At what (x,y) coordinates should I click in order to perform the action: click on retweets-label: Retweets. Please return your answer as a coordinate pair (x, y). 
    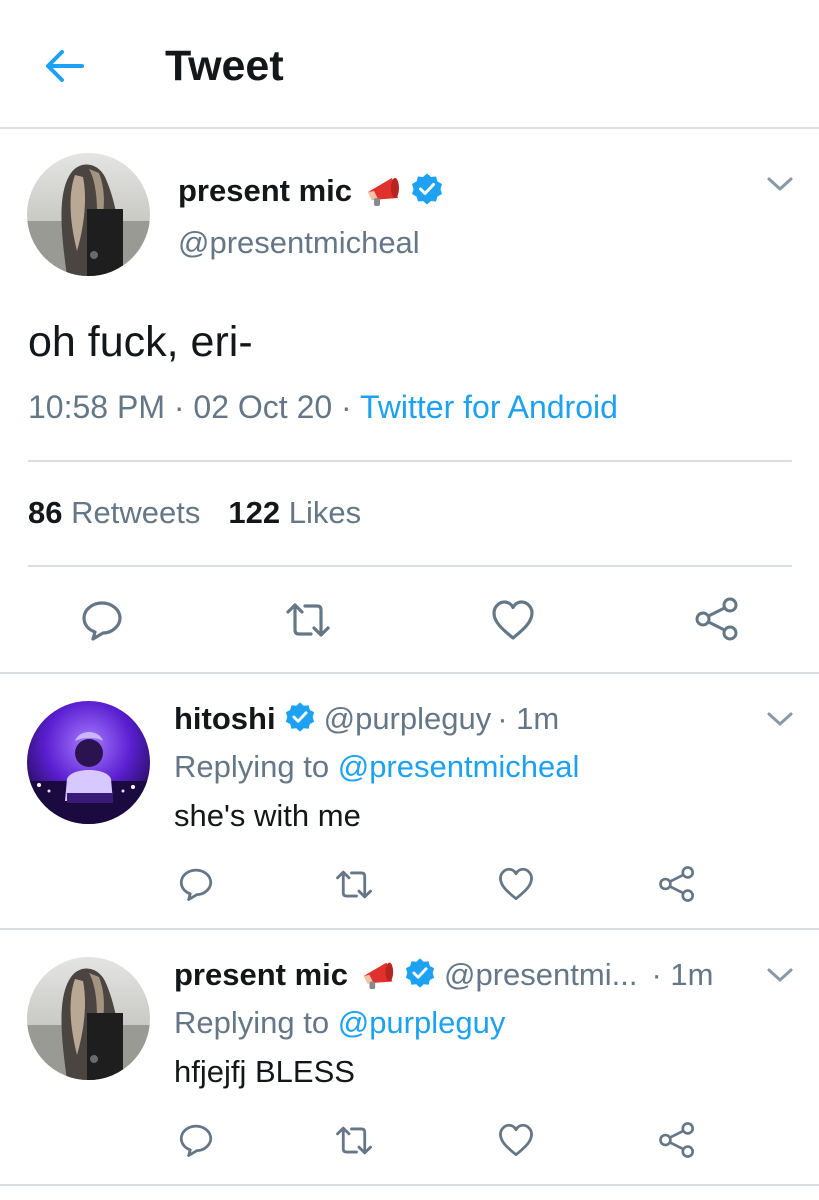
    Looking at the image, I should click on (136, 512).